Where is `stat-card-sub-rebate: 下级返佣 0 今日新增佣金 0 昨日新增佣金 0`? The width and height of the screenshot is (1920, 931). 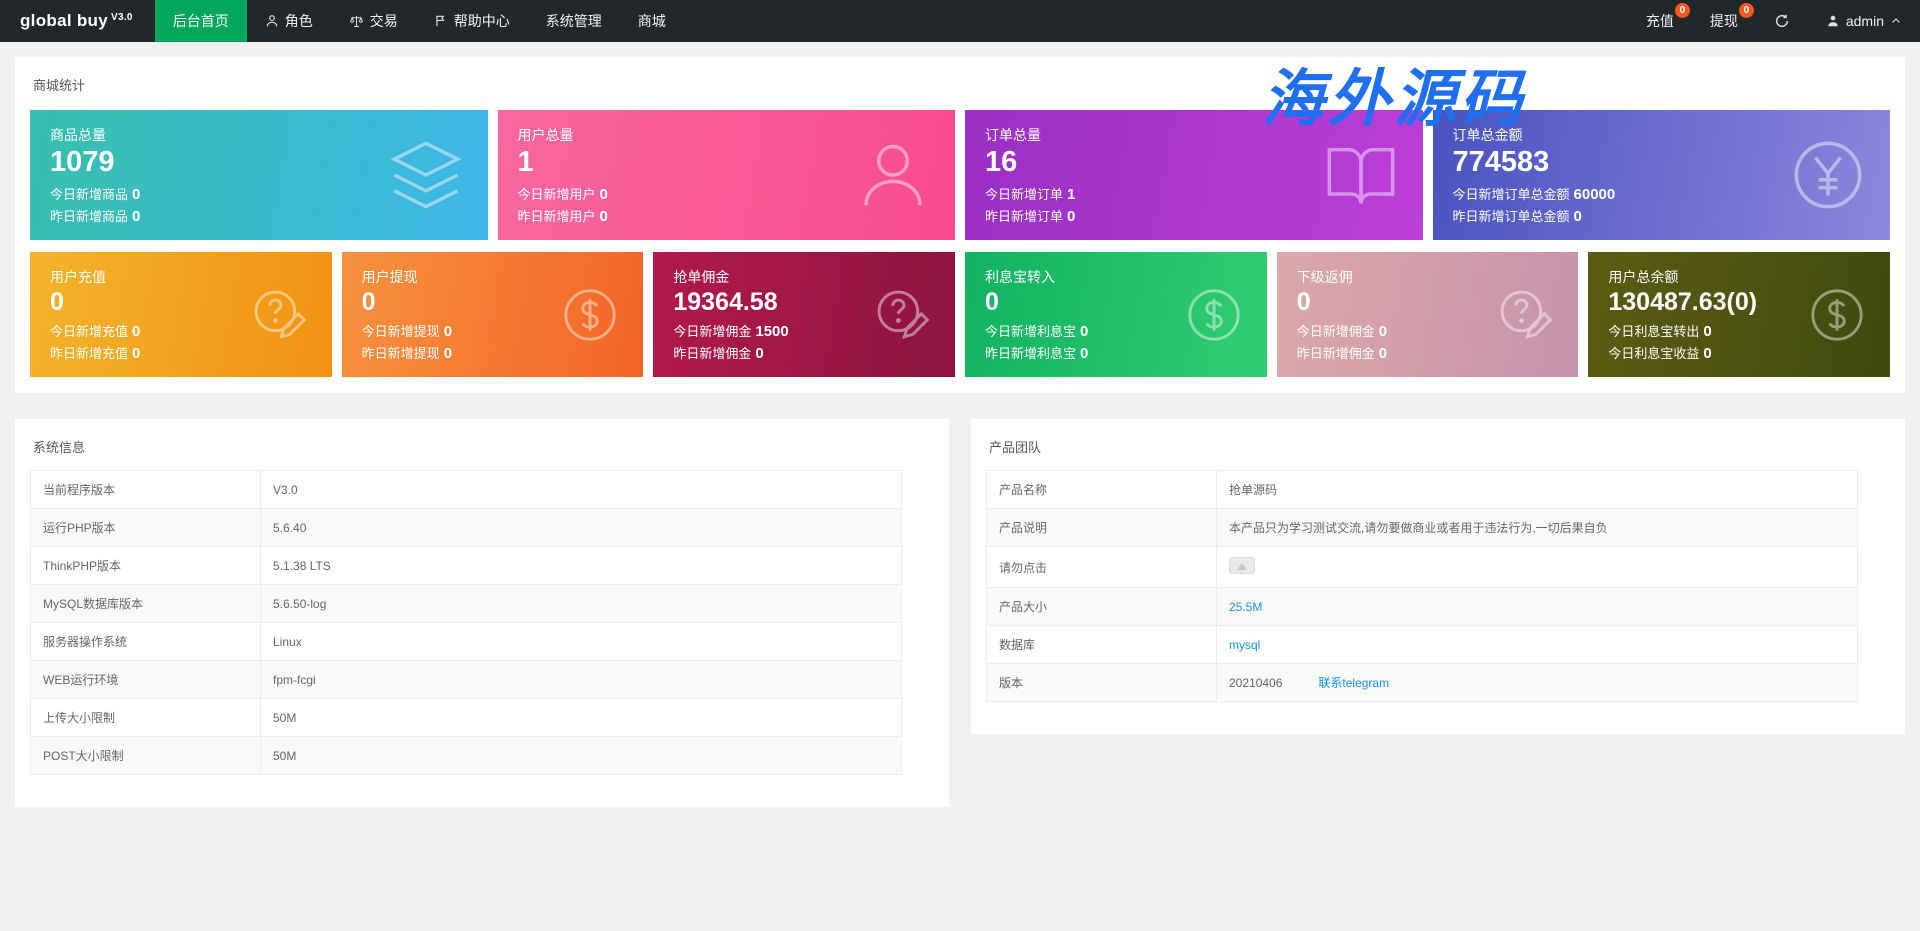 stat-card-sub-rebate: 下级返佣 0 今日新增佣金 0 昨日新增佣金 0 is located at coordinates (1427, 314).